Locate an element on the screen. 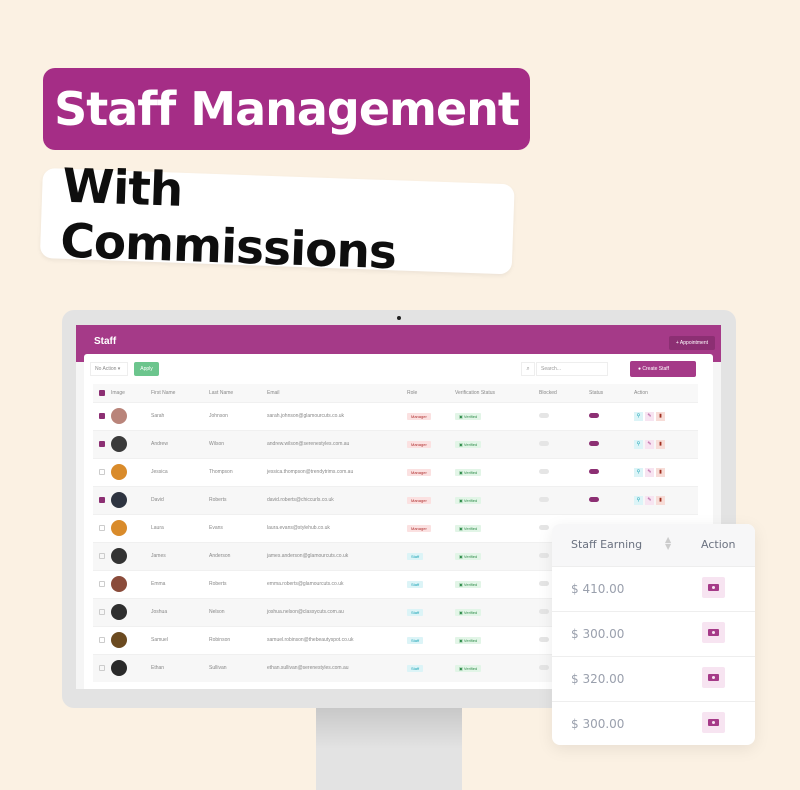  add-appointment-button: + Appointment is located at coordinates (691, 343).